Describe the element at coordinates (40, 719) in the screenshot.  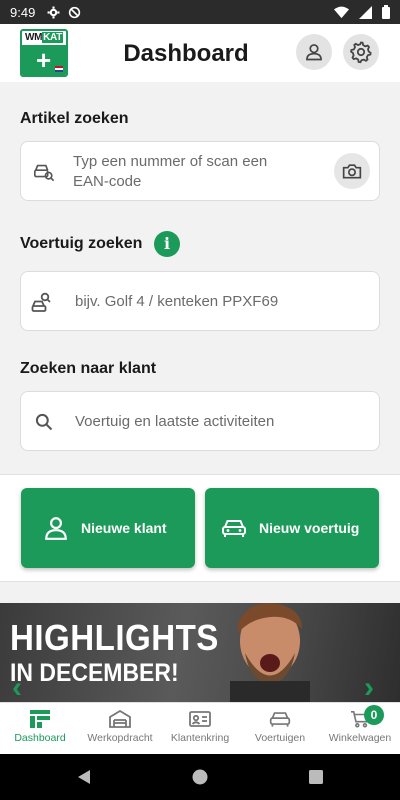
I see `dashboard-icon` at that location.